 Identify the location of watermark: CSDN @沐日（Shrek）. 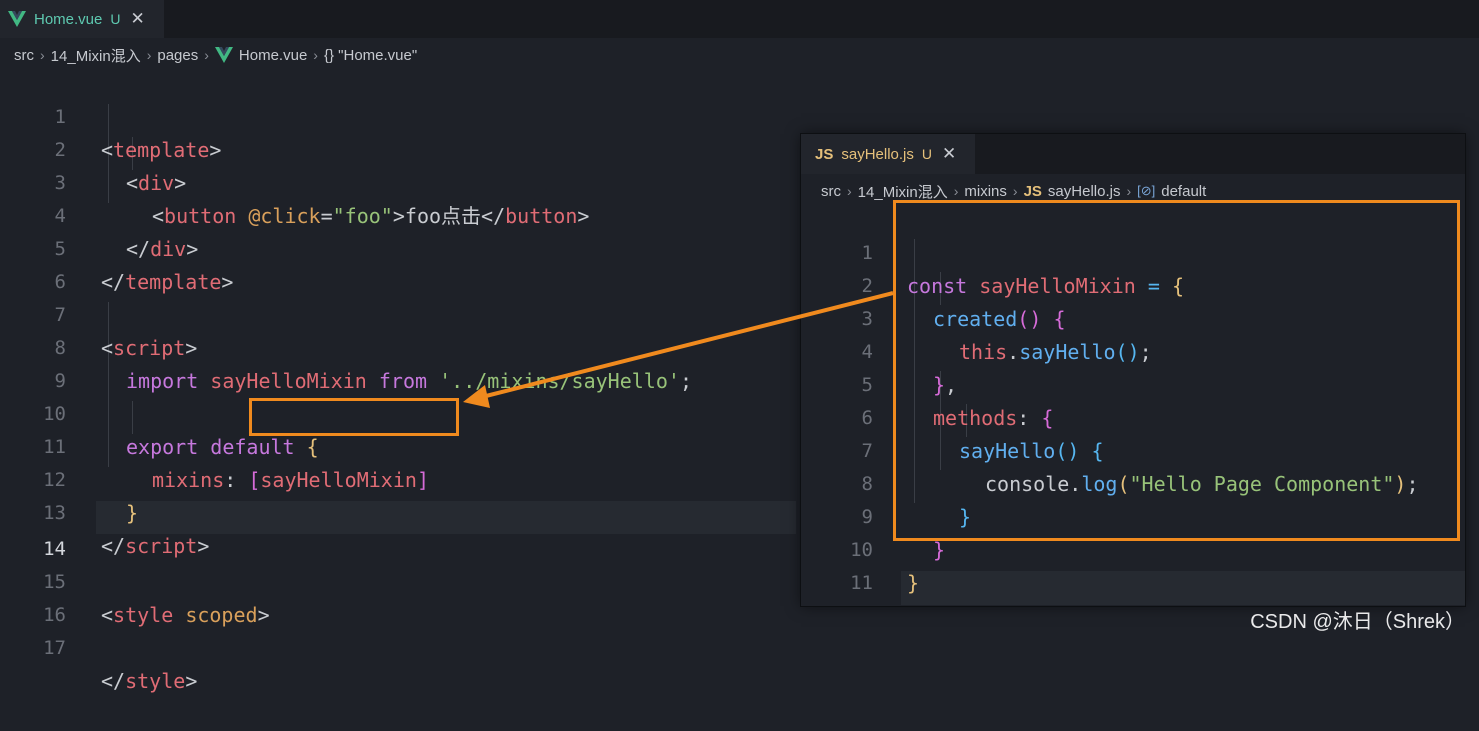
(1357, 622).